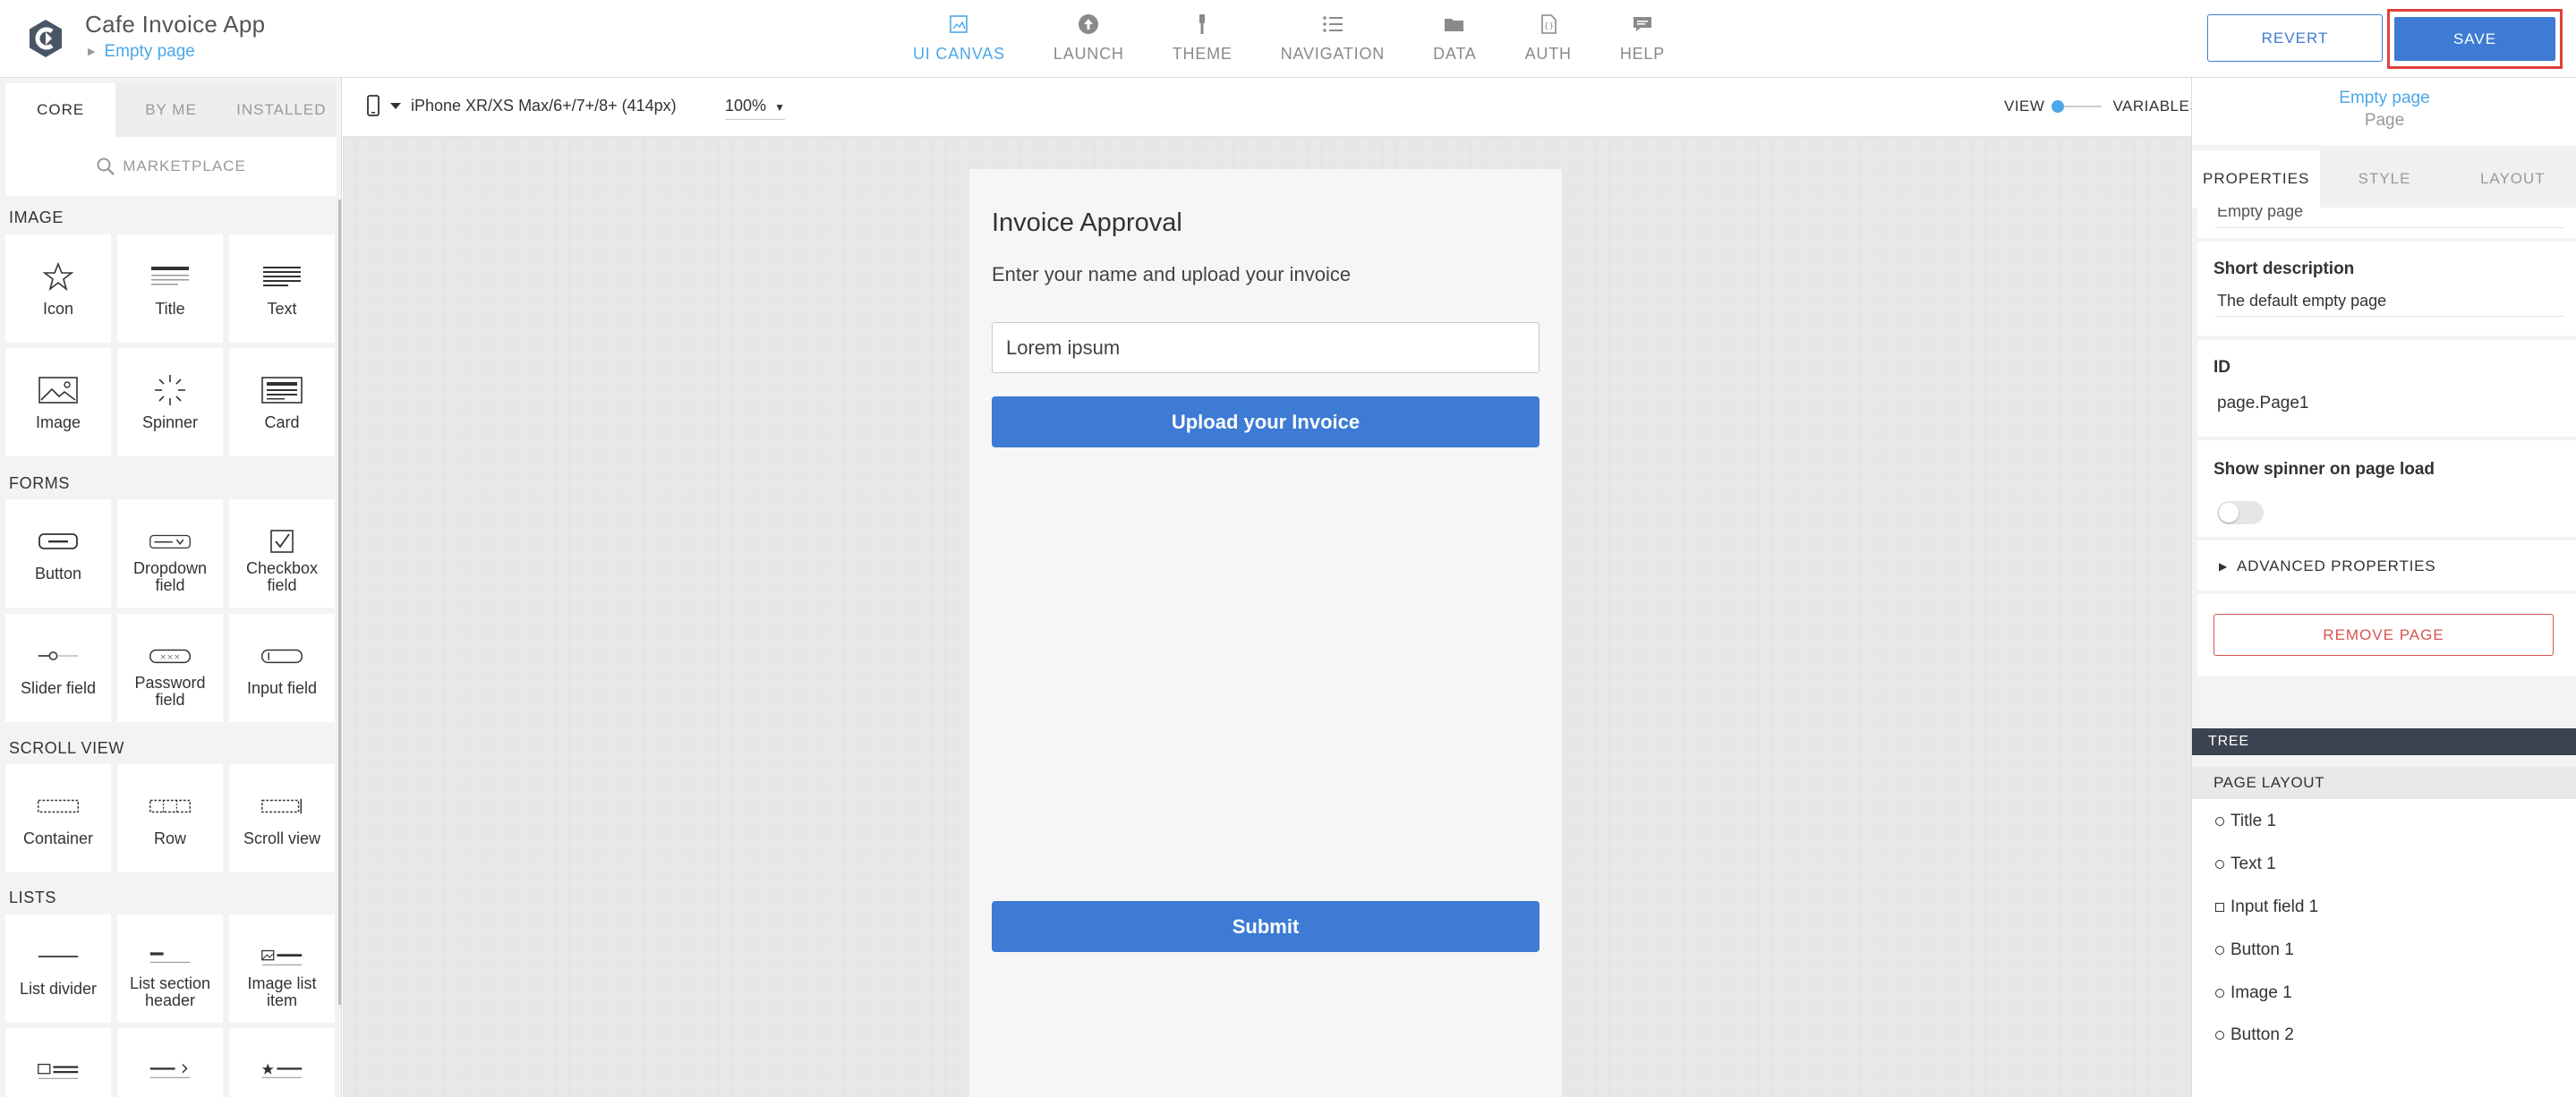 Image resolution: width=2576 pixels, height=1097 pixels. I want to click on tab-style: STYLE, so click(2384, 176).